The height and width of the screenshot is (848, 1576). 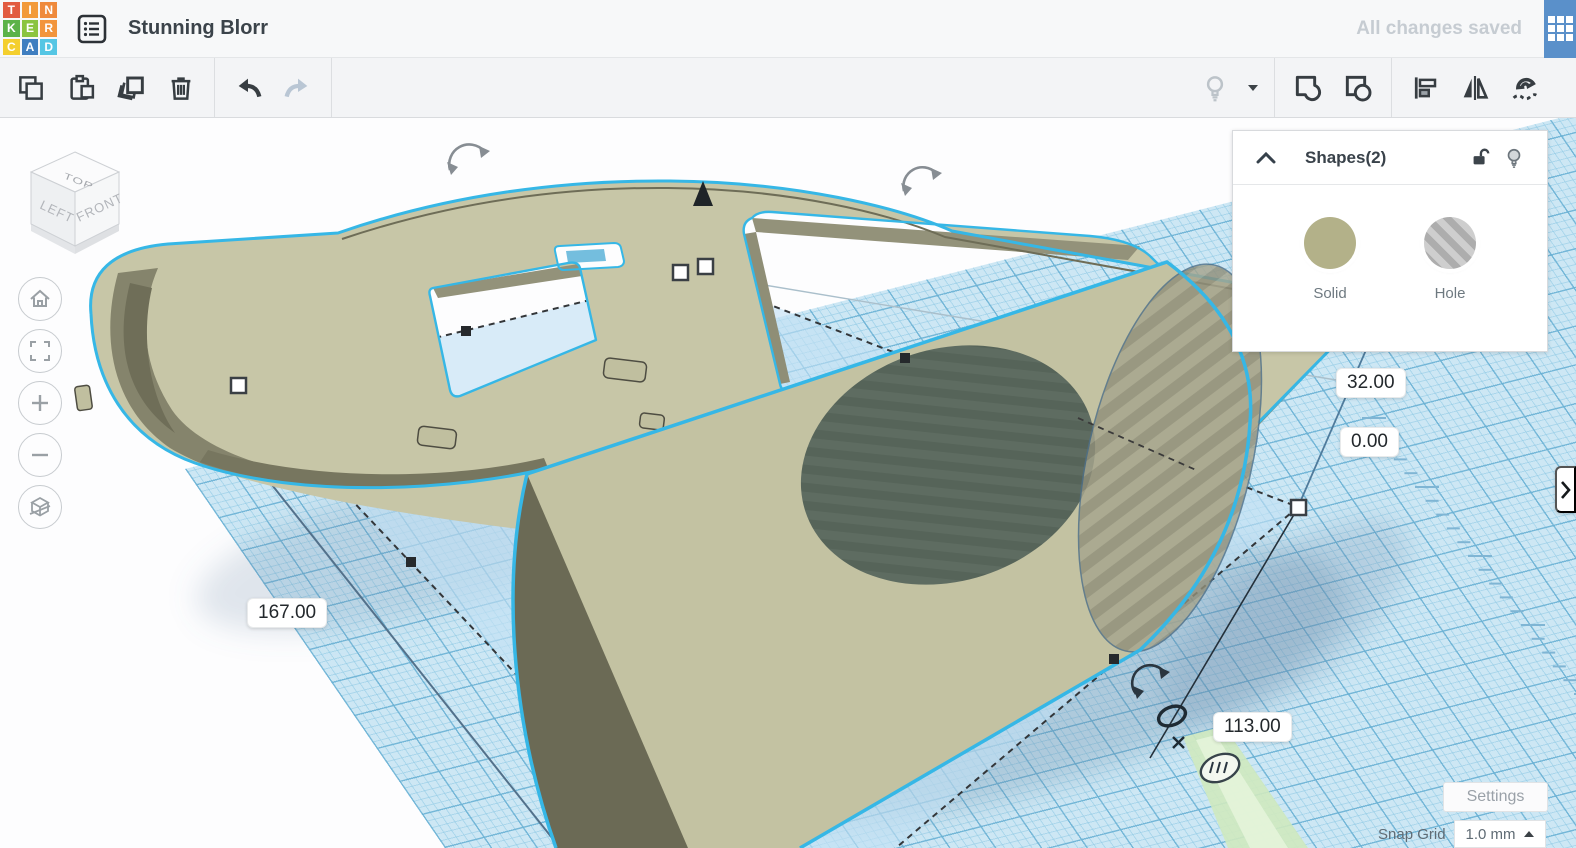 I want to click on mirror-button, so click(x=1475, y=87).